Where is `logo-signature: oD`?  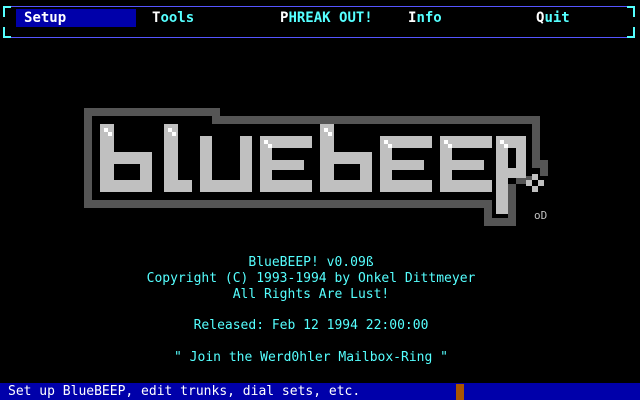 logo-signature: oD is located at coordinates (540, 215).